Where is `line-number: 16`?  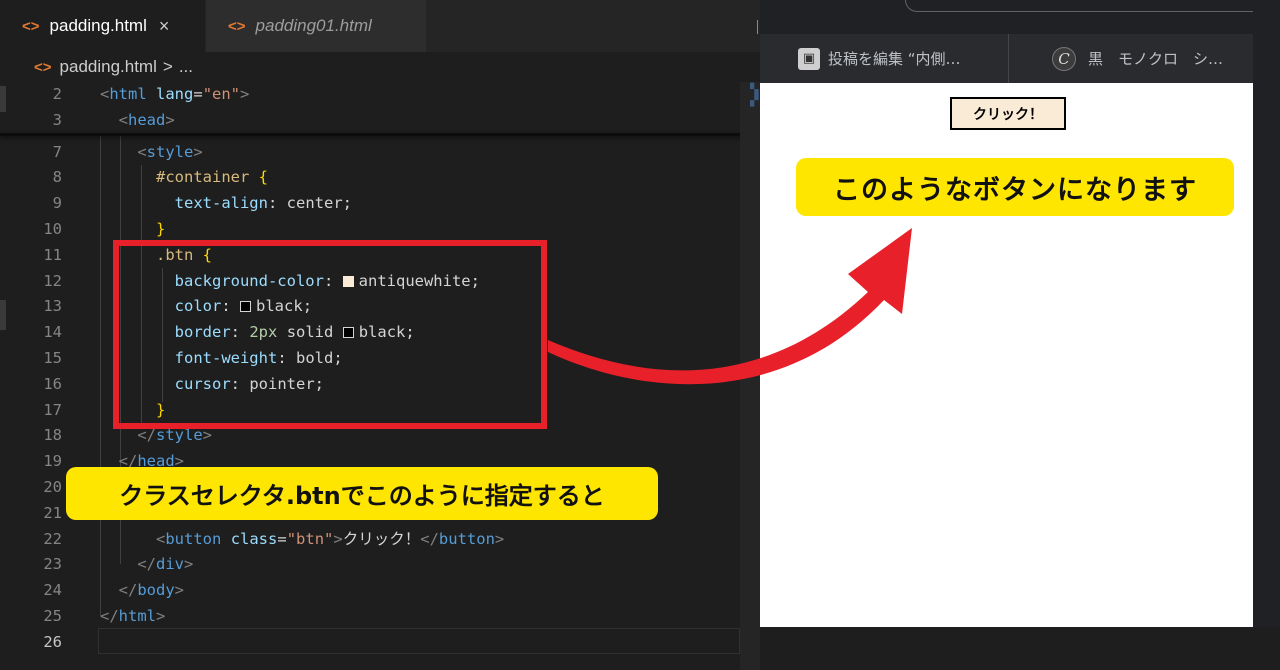 line-number: 16 is located at coordinates (52, 383).